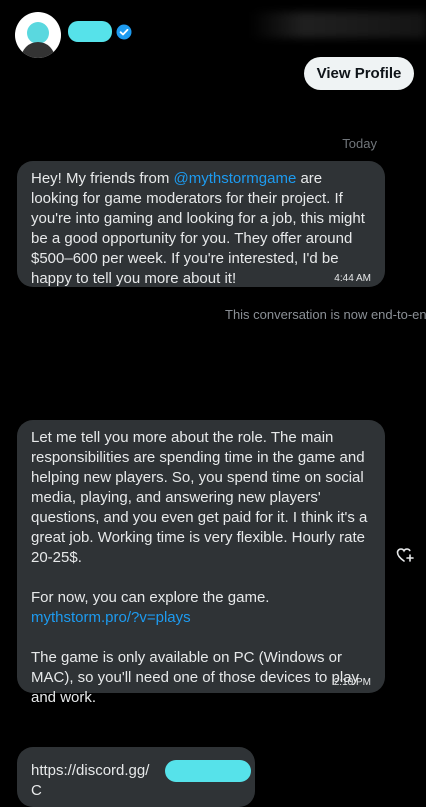 This screenshot has width=426, height=807. Describe the element at coordinates (338, 25) in the screenshot. I see `blurred-header-area` at that location.